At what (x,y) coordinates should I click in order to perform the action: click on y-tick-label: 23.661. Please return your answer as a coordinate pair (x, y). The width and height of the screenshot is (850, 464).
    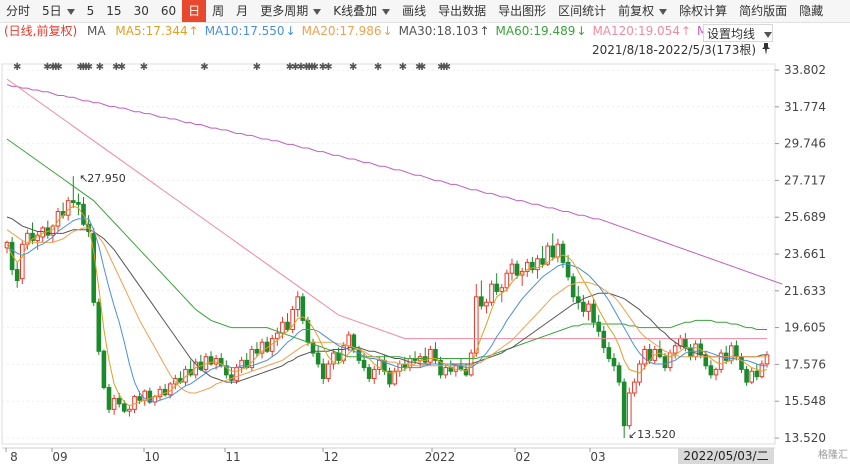
    Looking at the image, I should click on (805, 254).